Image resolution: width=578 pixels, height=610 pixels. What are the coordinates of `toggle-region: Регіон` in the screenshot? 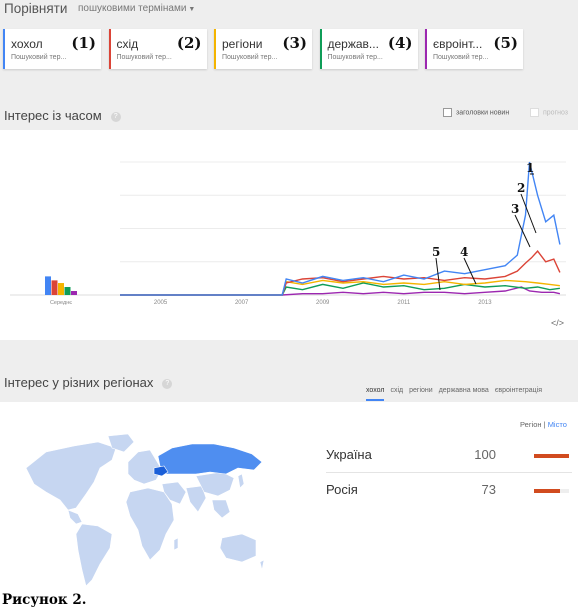 It's located at (531, 424).